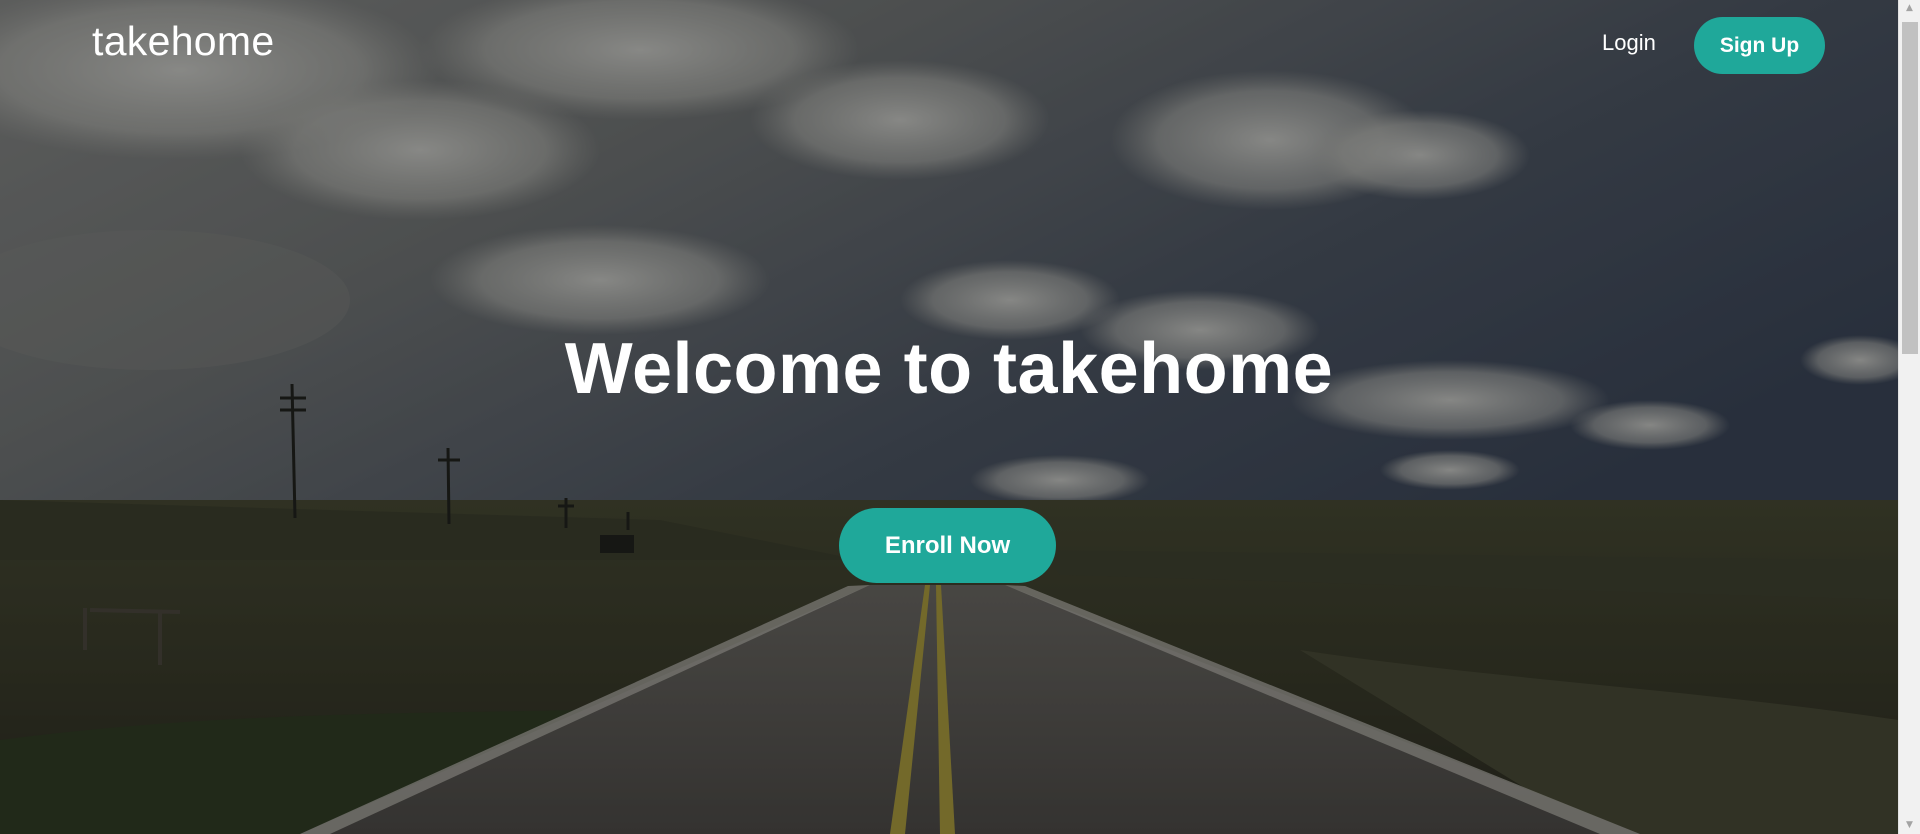 The image size is (1920, 834). What do you see at coordinates (1909, 8) in the screenshot?
I see `scroll-up-arrow-icon: ▲` at bounding box center [1909, 8].